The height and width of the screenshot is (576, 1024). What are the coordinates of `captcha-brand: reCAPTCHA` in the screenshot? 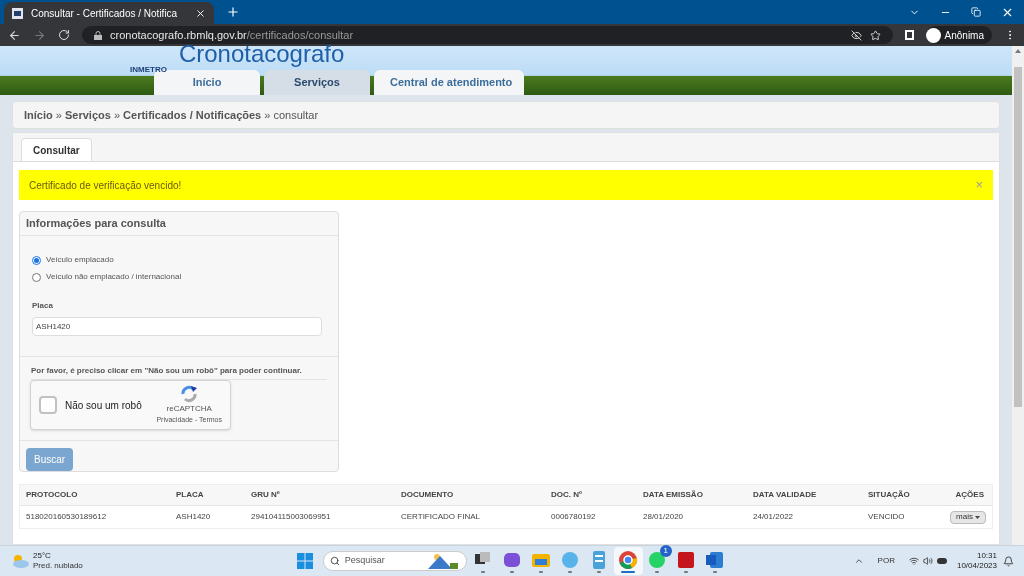 It's located at (189, 408).